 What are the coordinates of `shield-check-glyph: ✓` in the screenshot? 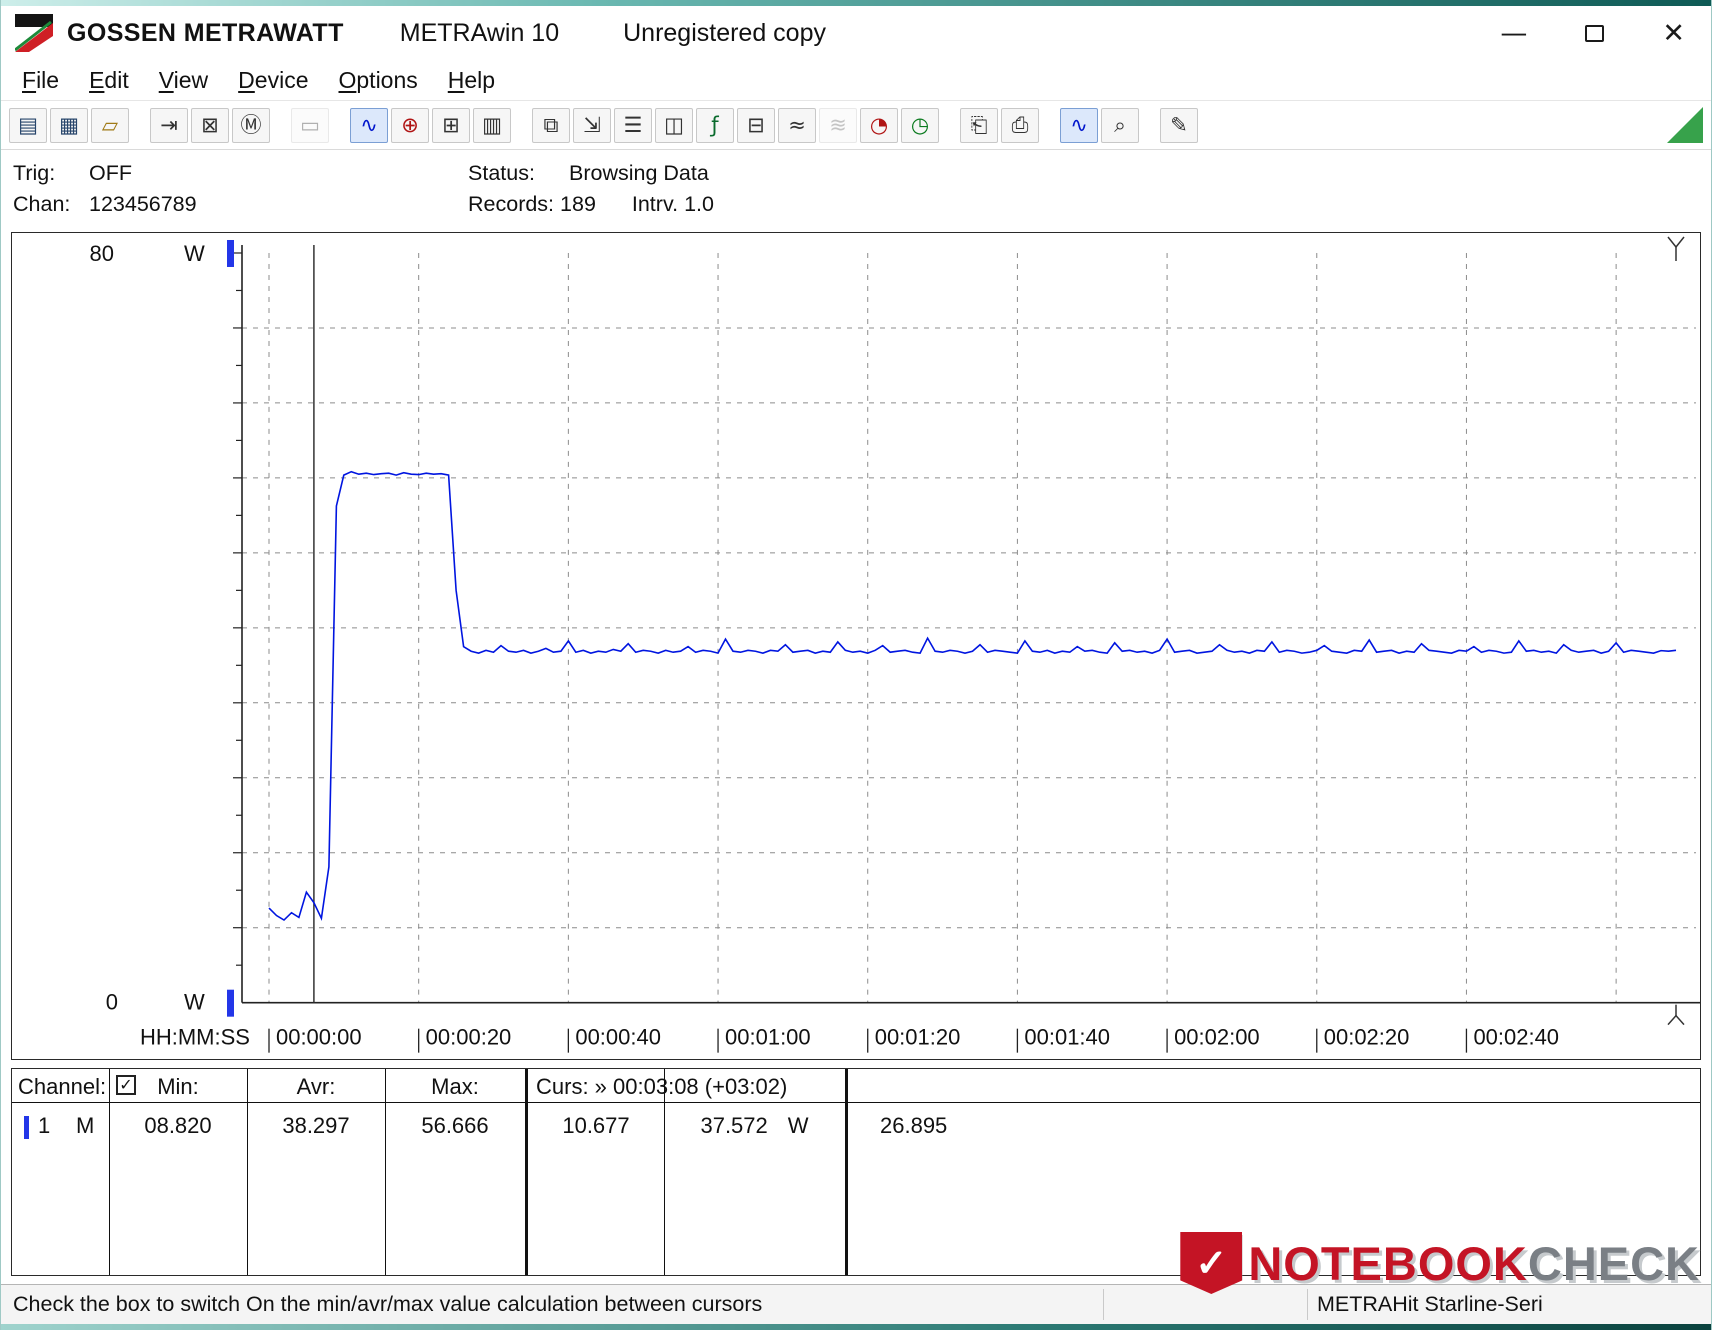 It's located at (1211, 1263).